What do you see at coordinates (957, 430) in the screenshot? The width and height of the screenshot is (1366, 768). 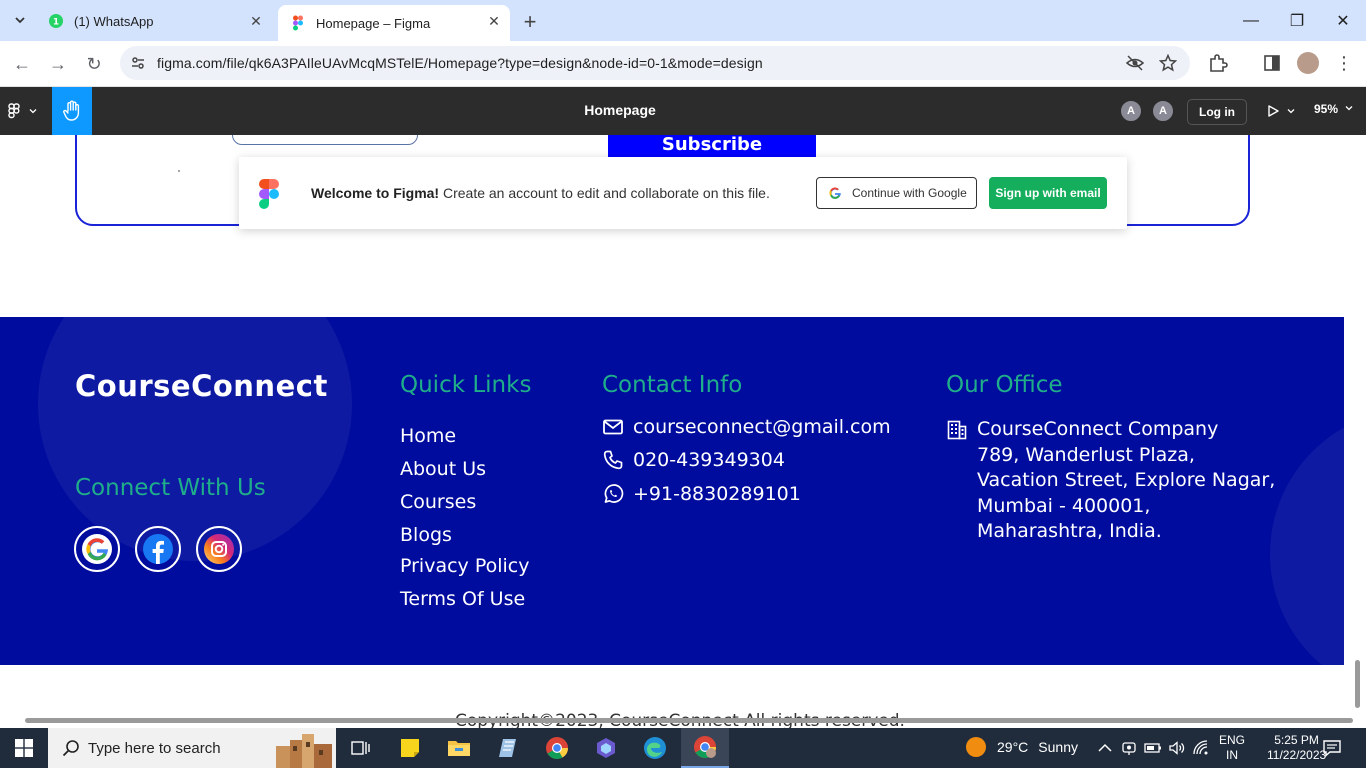 I see `building-icon` at bounding box center [957, 430].